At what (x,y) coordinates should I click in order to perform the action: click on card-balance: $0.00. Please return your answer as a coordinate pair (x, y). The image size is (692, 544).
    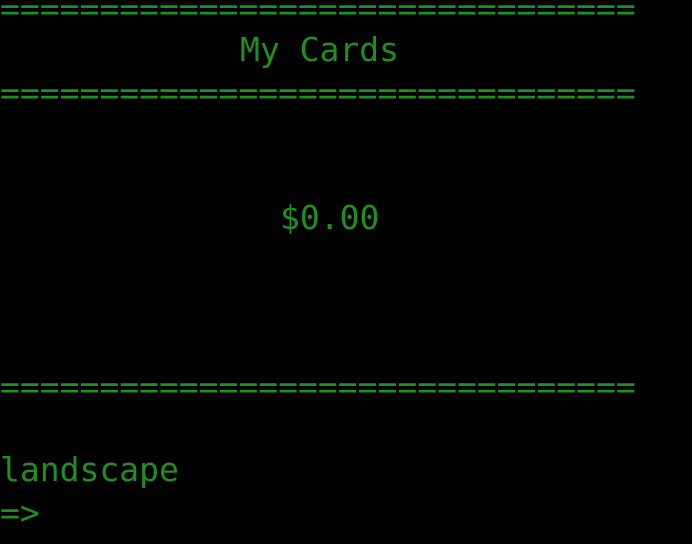
    Looking at the image, I should click on (330, 217).